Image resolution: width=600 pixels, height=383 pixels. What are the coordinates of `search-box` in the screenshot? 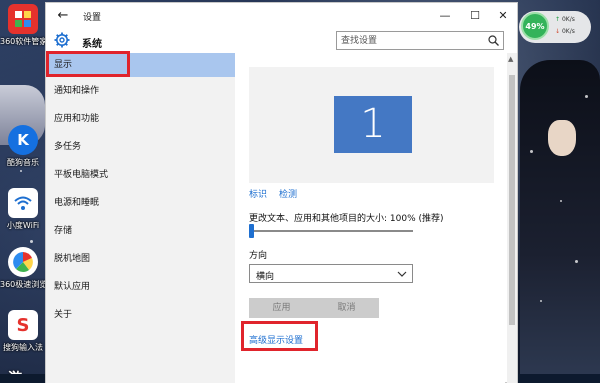 It's located at (420, 40).